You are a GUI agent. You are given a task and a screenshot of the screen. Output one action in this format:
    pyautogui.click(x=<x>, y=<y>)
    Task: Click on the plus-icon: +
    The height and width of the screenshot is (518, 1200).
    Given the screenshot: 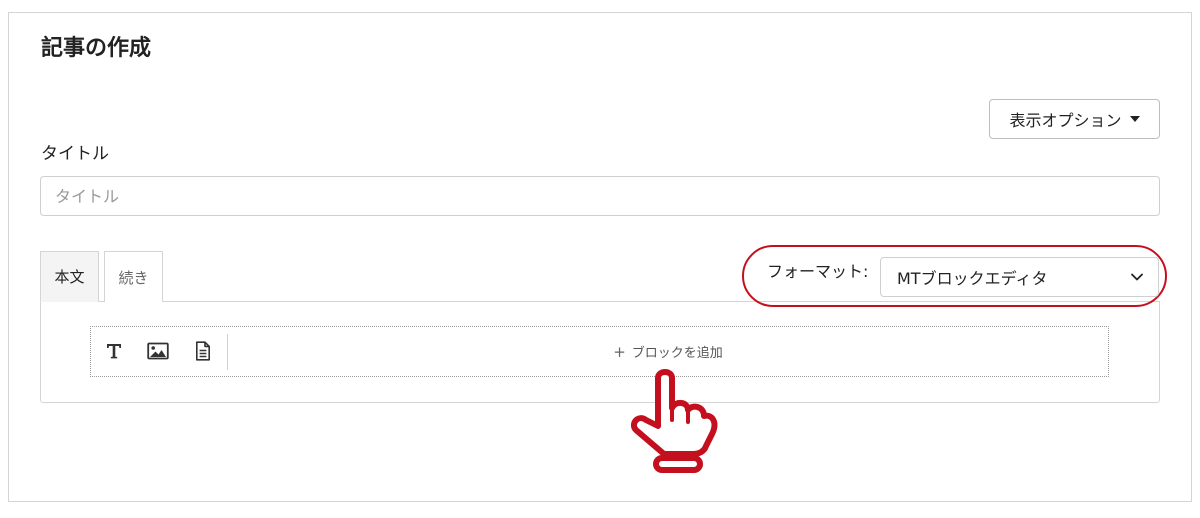 What is the action you would take?
    pyautogui.click(x=619, y=351)
    